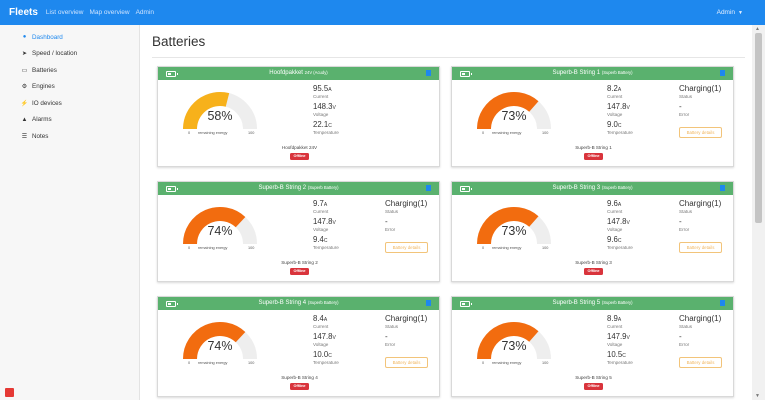 Image resolution: width=765 pixels, height=400 pixels. Describe the element at coordinates (145, 12) in the screenshot. I see `nav-link-admin: Admin` at that location.